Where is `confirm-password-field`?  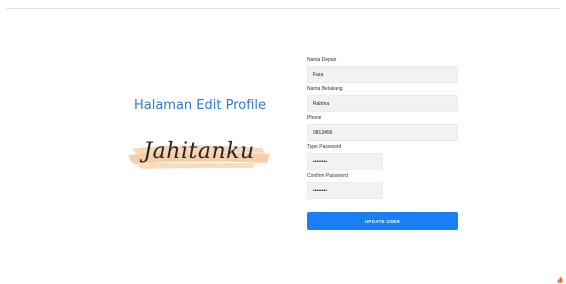
confirm-password-field is located at coordinates (345, 190).